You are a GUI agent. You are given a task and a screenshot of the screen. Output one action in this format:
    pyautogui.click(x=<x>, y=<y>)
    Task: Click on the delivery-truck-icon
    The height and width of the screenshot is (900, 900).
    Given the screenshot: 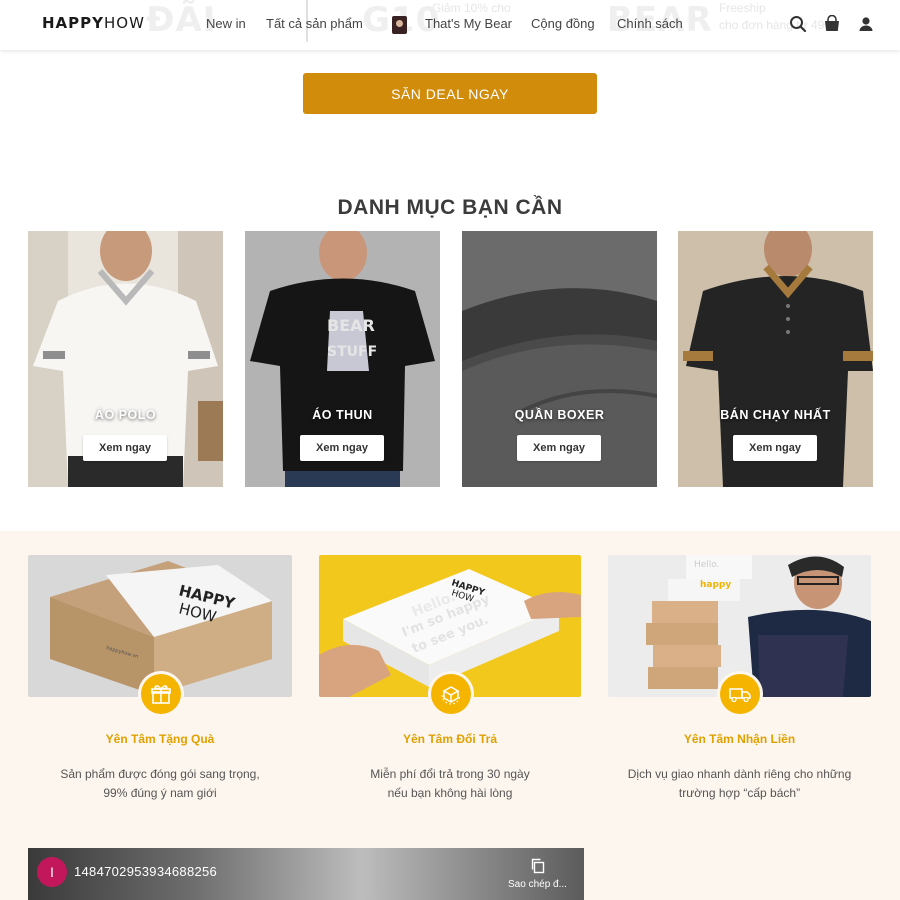 What is the action you would take?
    pyautogui.click(x=740, y=694)
    